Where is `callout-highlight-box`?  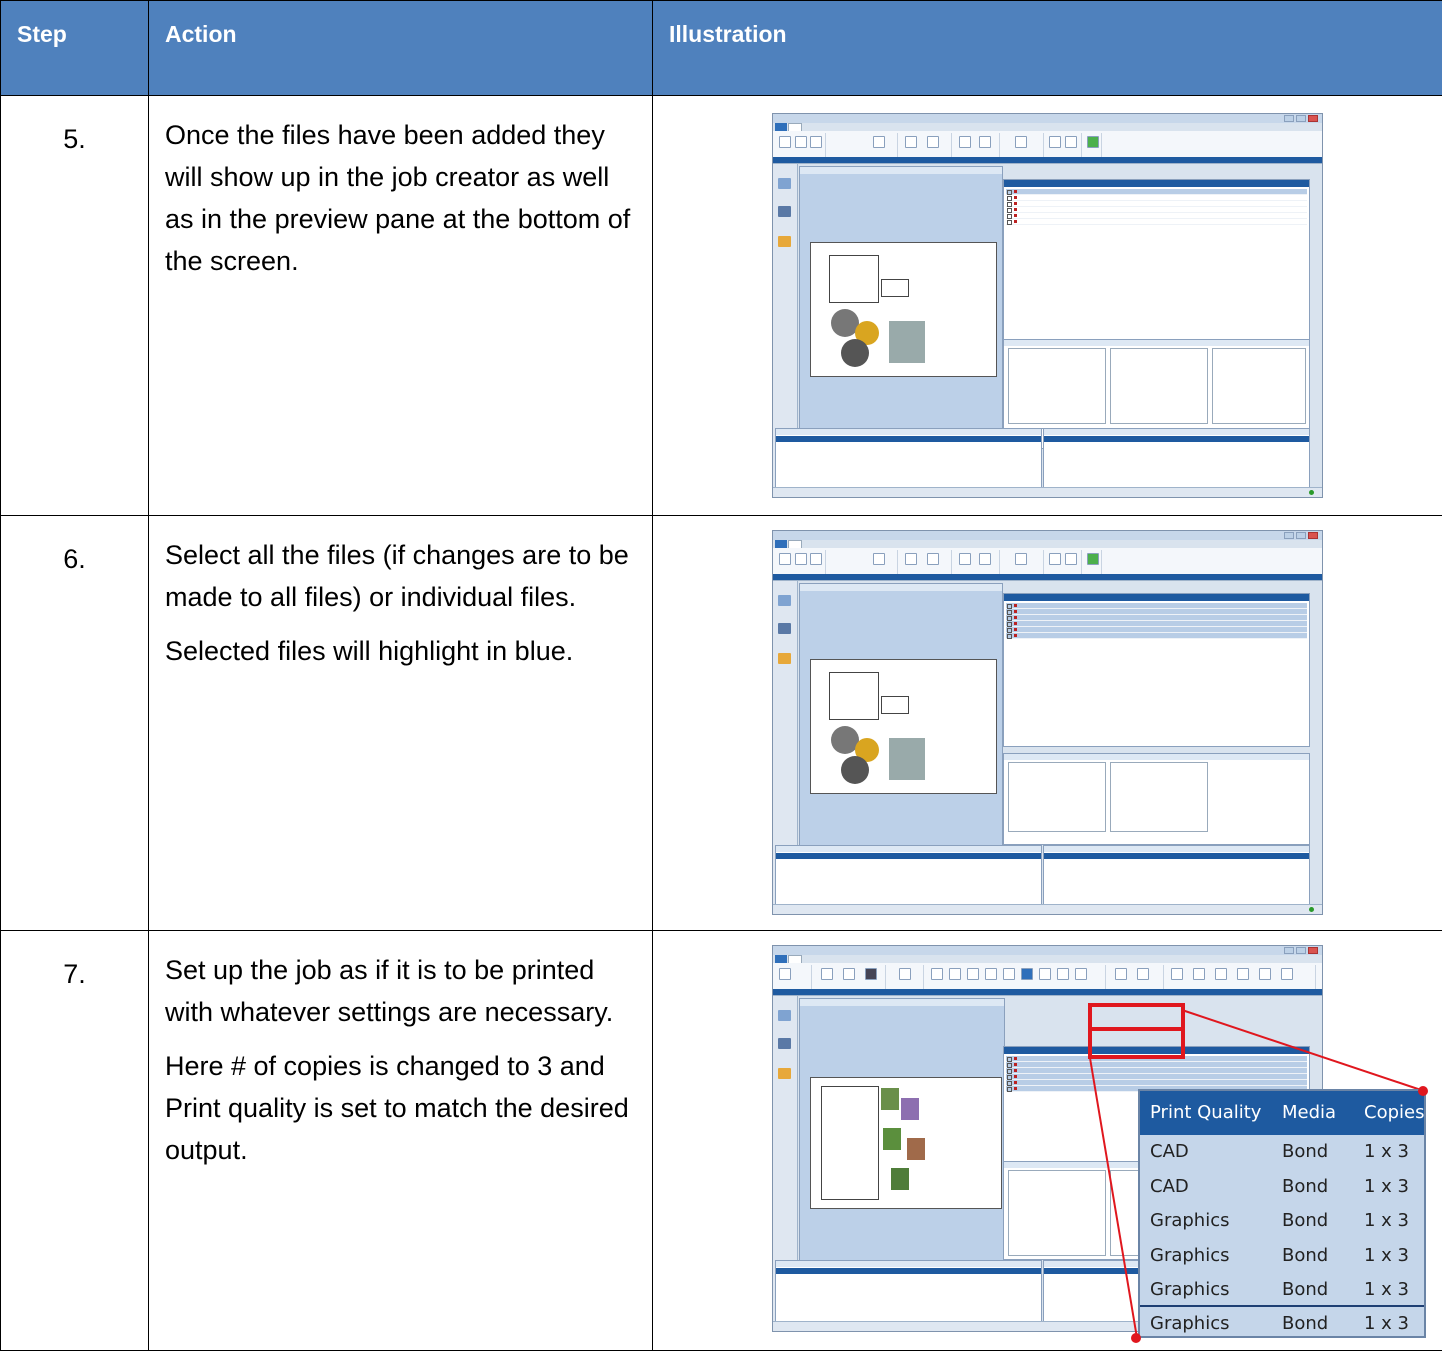 callout-highlight-box is located at coordinates (1136, 1017).